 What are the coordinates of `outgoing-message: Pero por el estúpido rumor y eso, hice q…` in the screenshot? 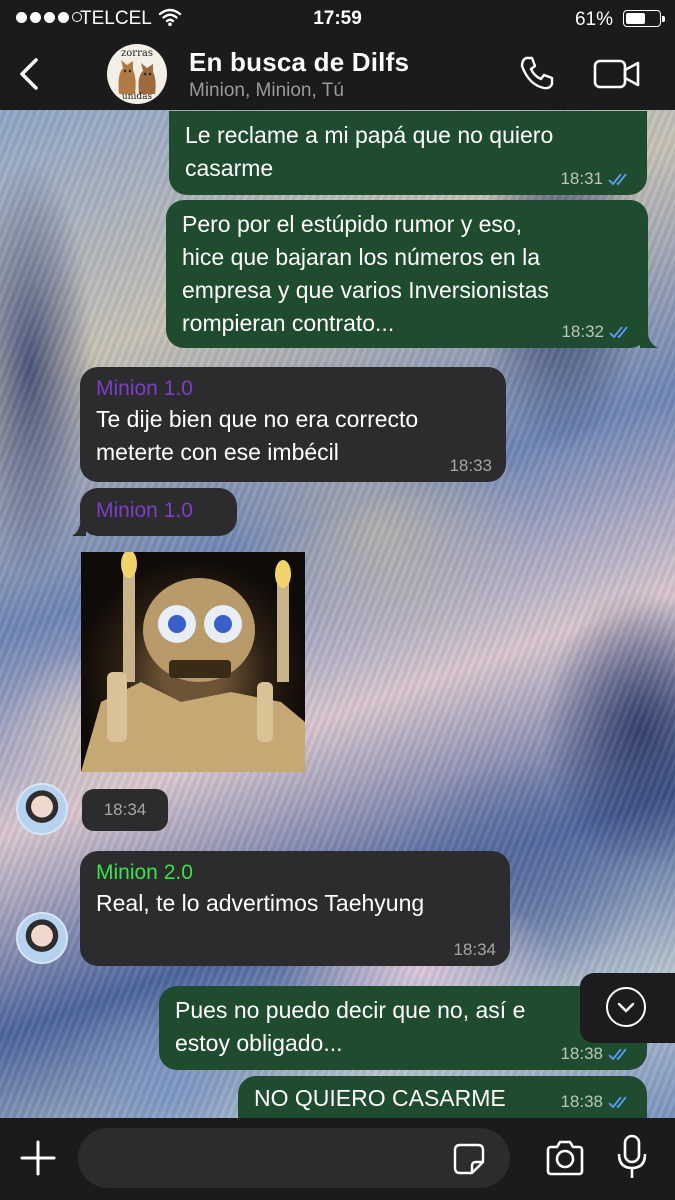 It's located at (407, 274).